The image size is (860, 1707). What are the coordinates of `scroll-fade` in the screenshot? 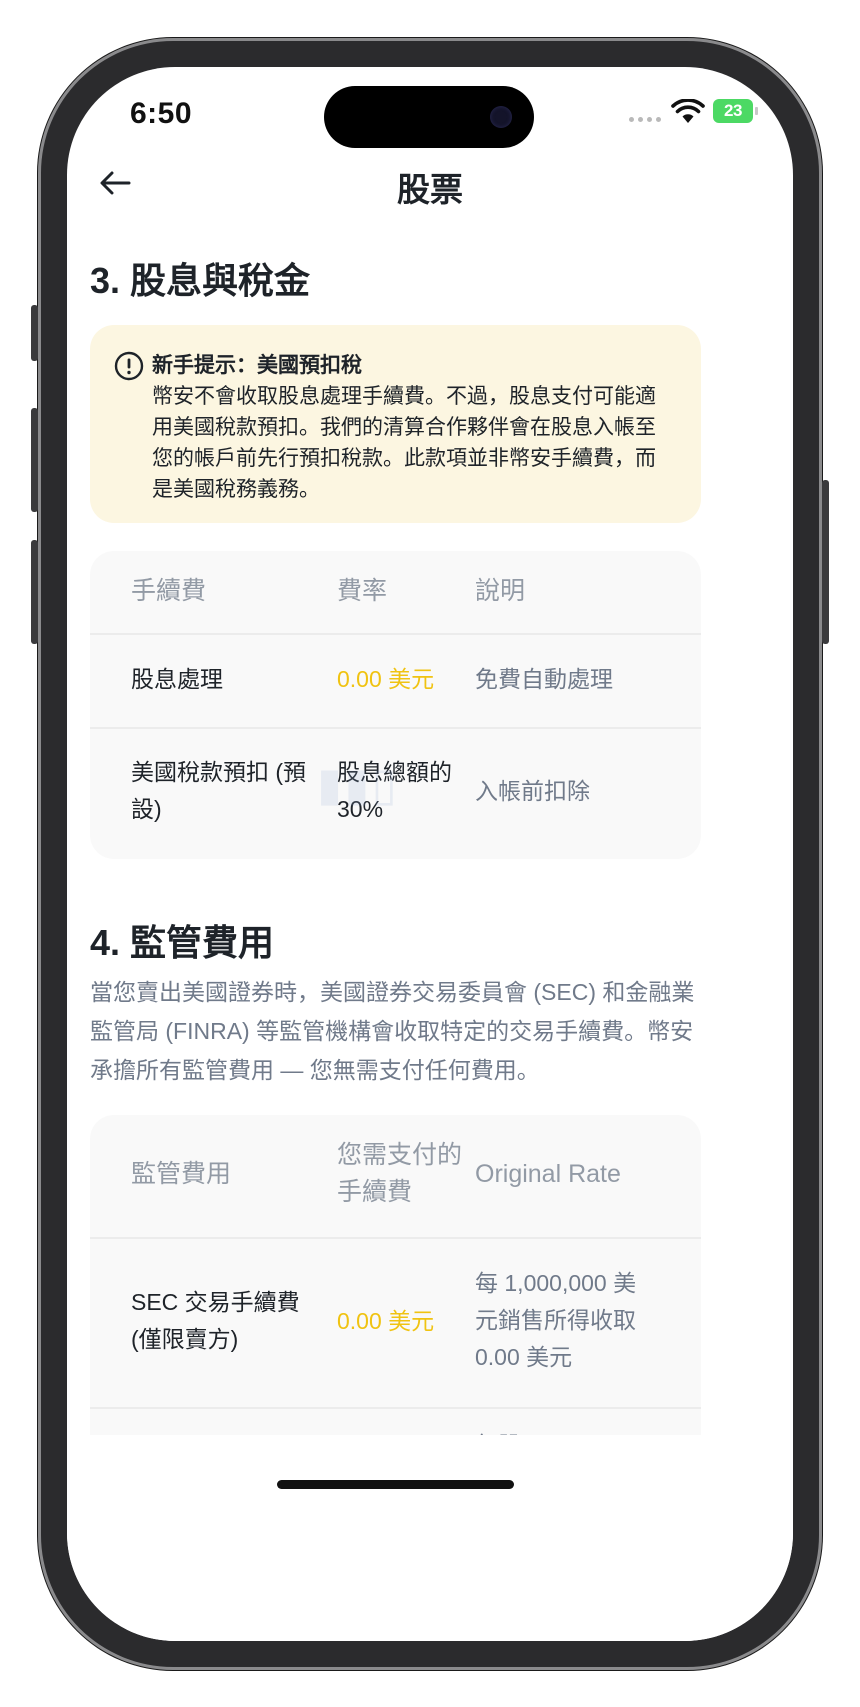 It's located at (430, 1538).